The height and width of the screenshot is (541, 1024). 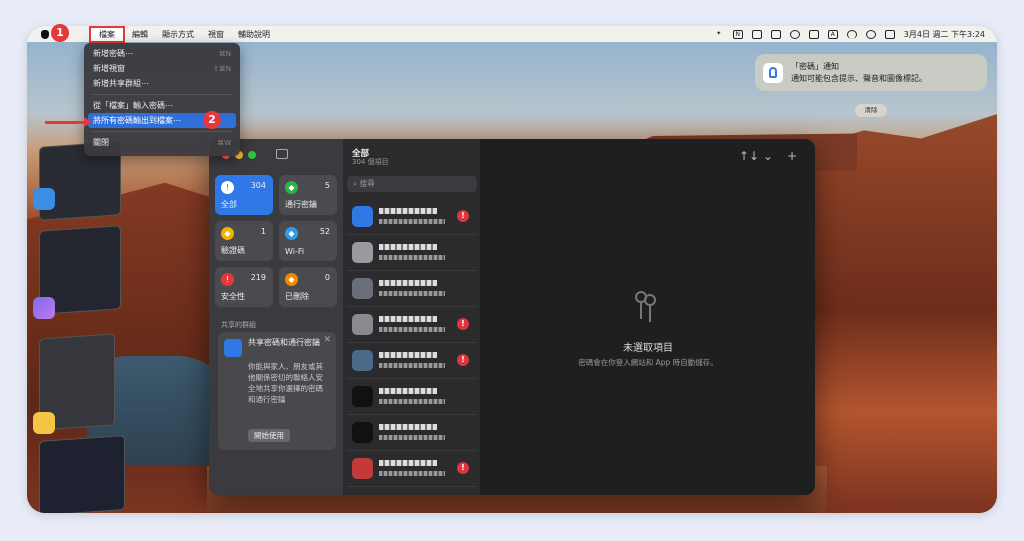 I want to click on close-icon: ✕, so click(x=327, y=340).